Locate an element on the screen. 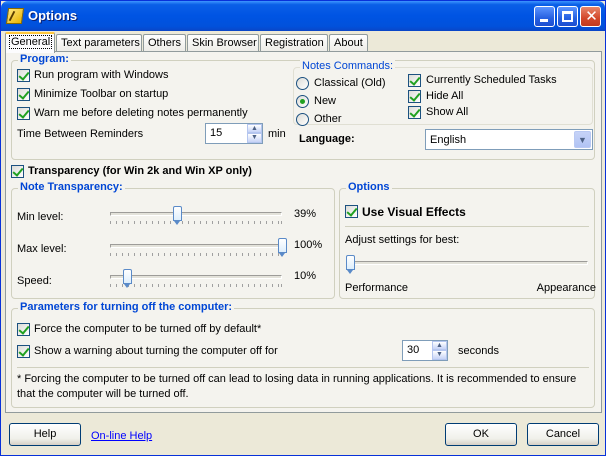 This screenshot has width=606, height=456. adjust-label: Adjust settings for best: is located at coordinates (402, 240).